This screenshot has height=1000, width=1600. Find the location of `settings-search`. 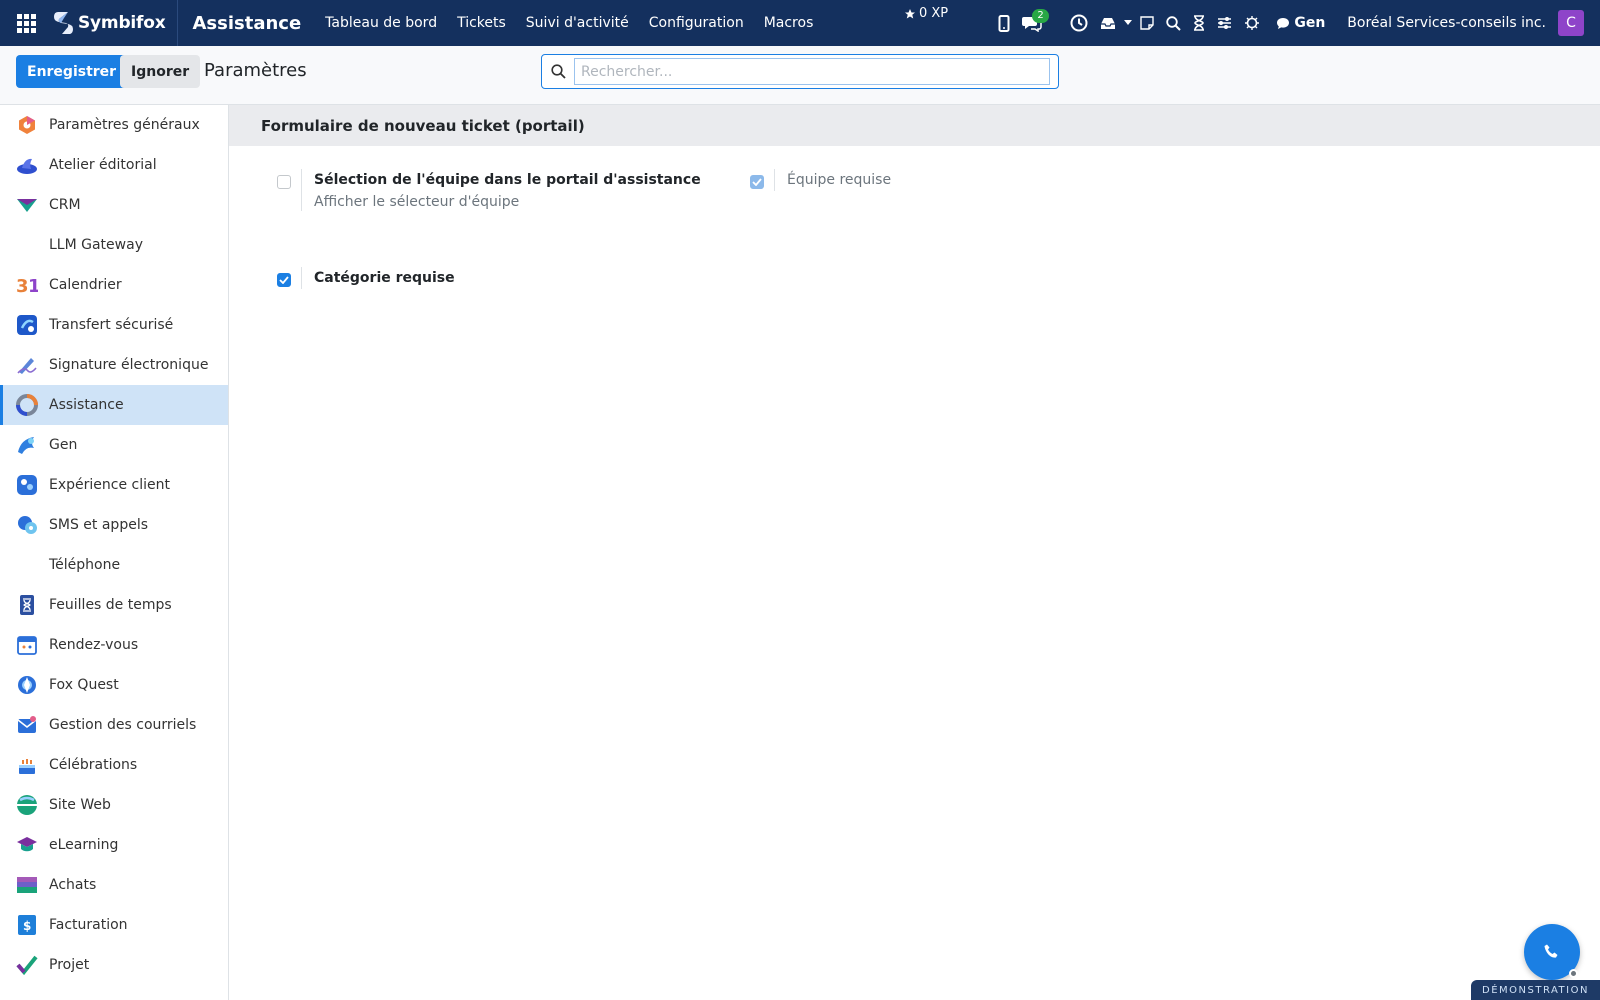

settings-search is located at coordinates (800, 71).